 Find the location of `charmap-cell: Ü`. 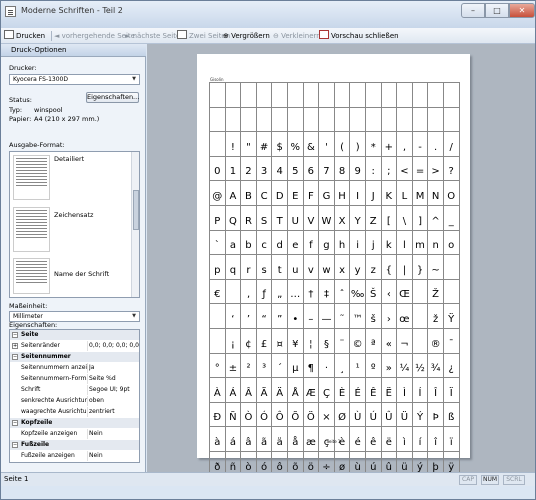

charmap-cell: Ü is located at coordinates (404, 414).